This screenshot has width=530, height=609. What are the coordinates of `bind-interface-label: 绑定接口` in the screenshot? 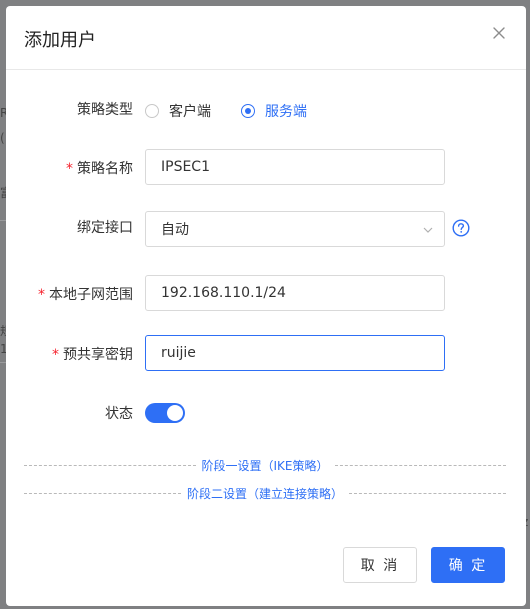 It's located at (69, 227).